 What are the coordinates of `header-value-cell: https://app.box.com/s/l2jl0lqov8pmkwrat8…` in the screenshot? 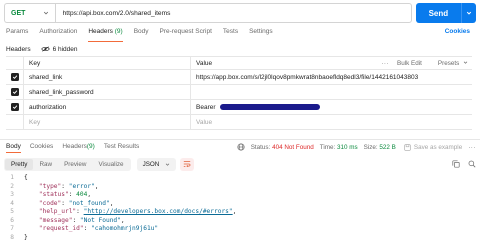 It's located at (331, 77).